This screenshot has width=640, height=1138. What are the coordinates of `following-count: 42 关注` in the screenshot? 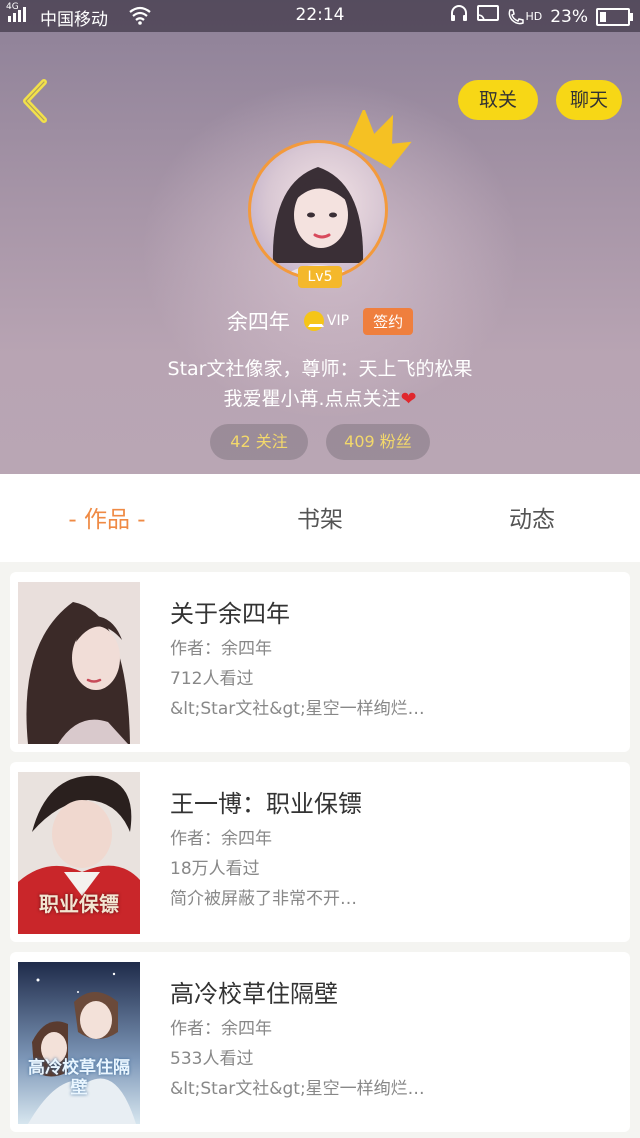 It's located at (259, 442).